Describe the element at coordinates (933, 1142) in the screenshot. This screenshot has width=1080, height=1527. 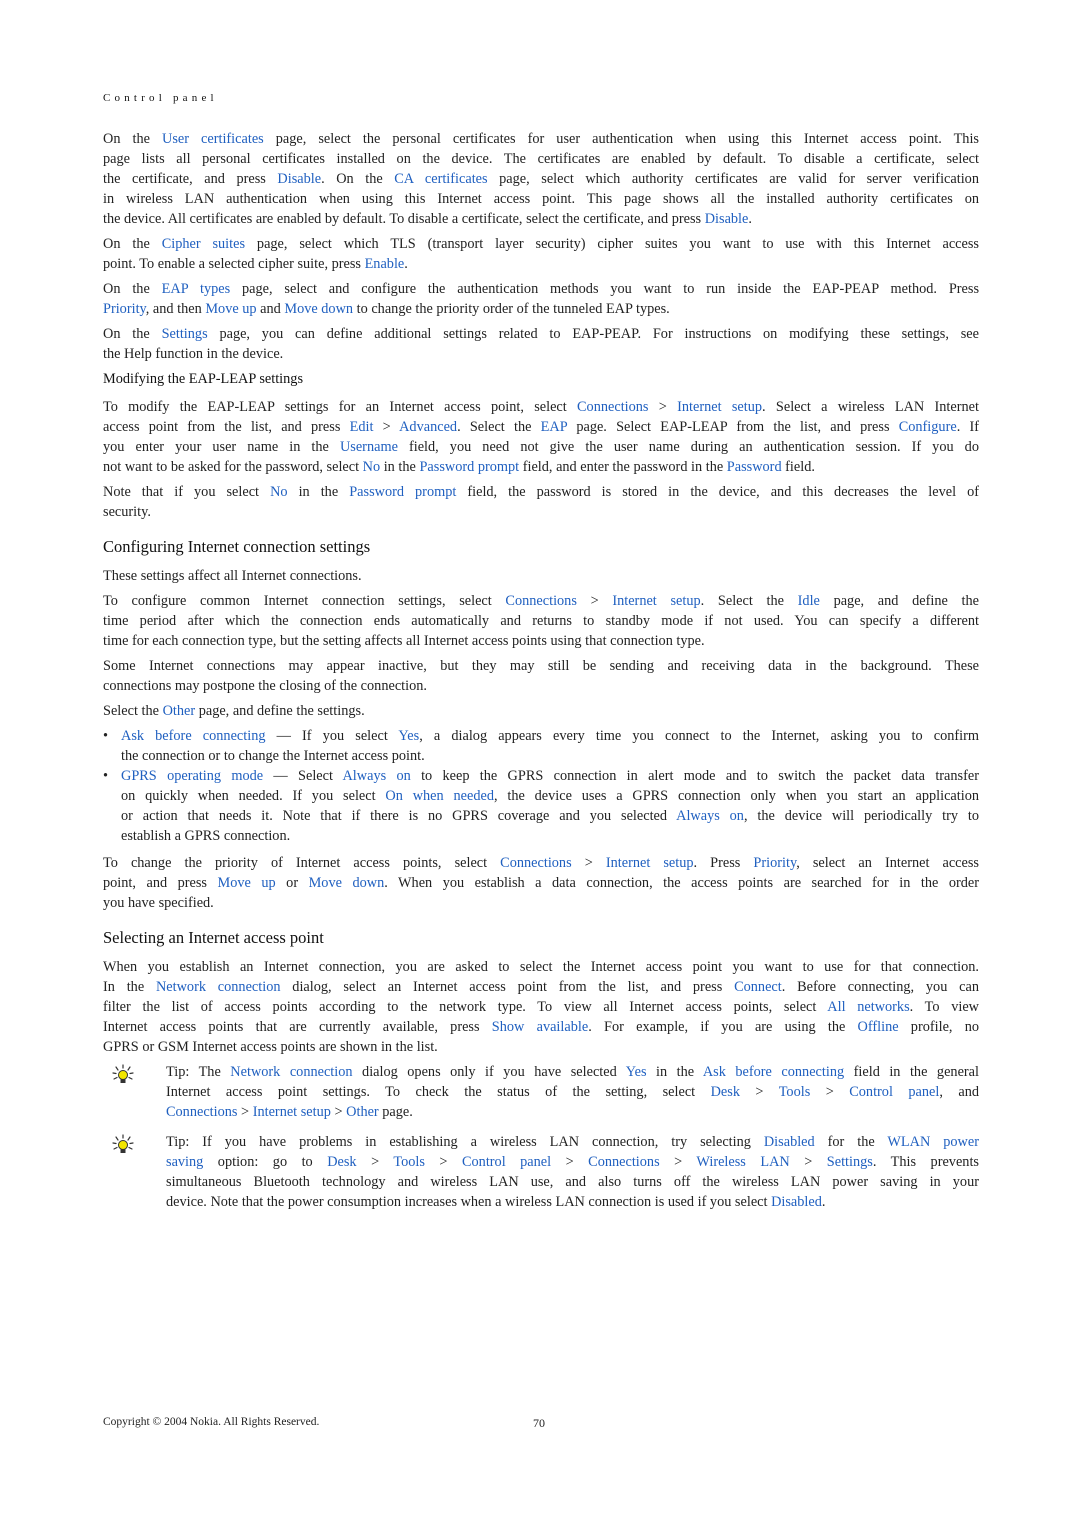
I see `ui-term-wlan-power: WLAN power` at that location.